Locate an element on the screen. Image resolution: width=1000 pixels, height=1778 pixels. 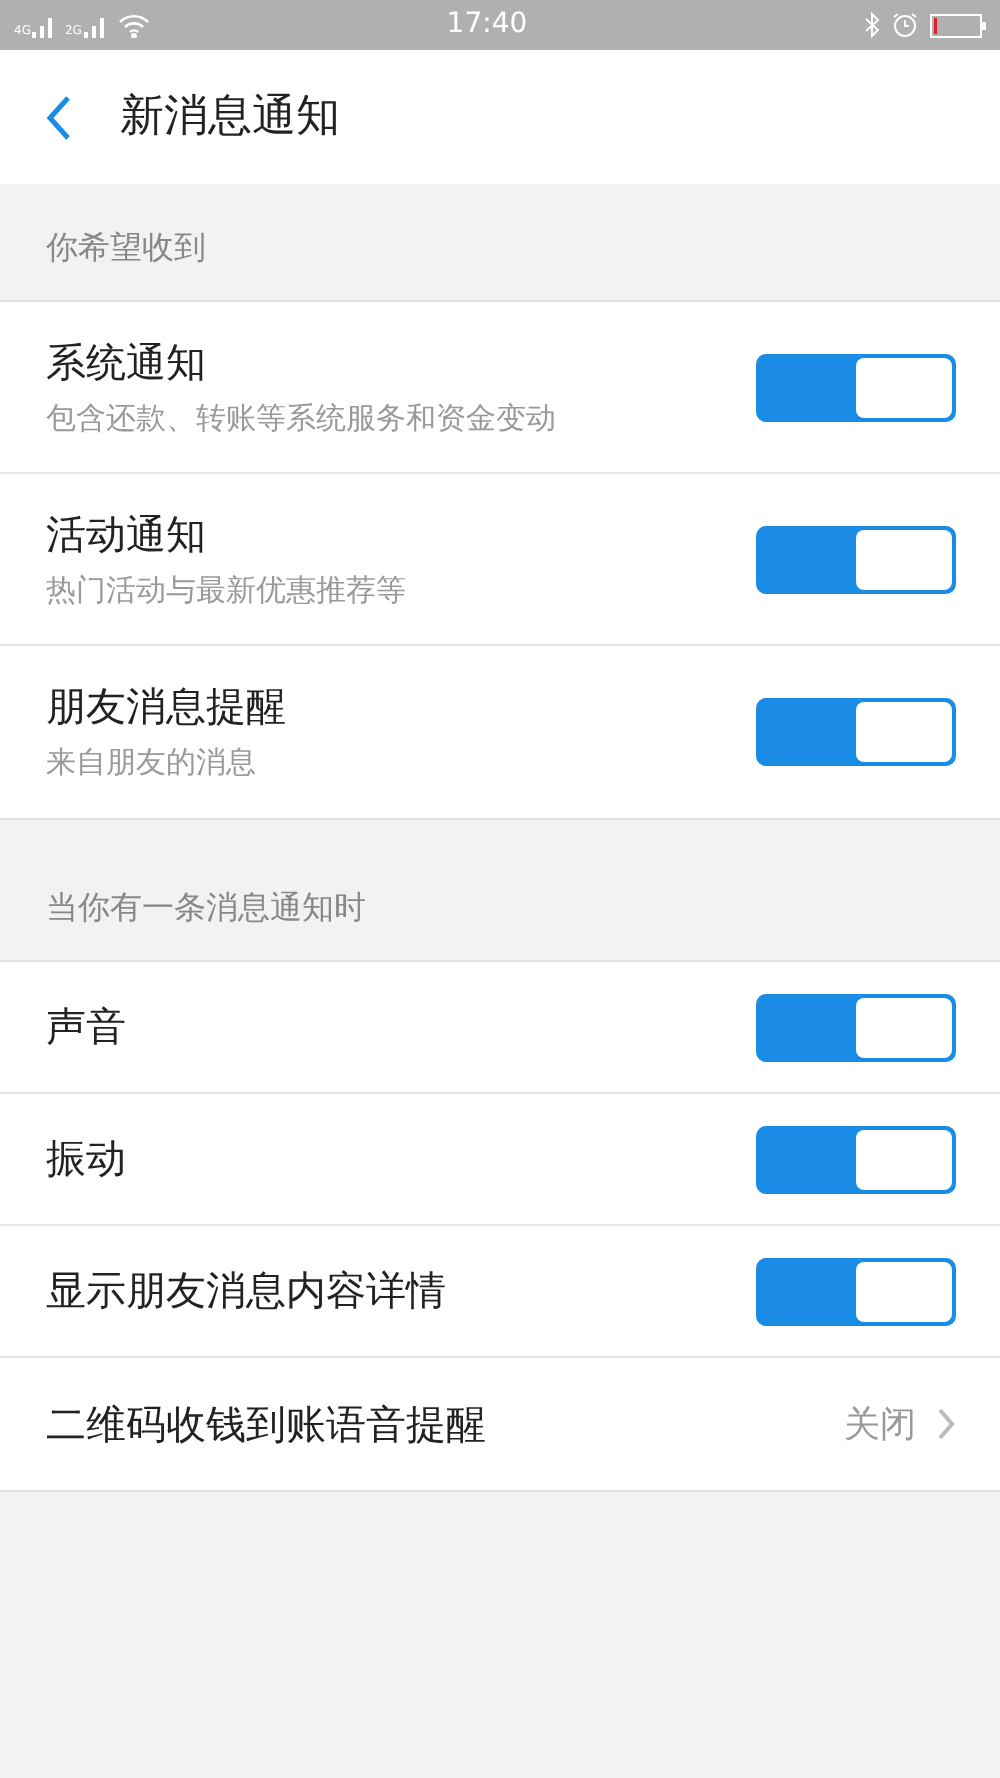
section-header: 你希望收到 is located at coordinates (126, 248).